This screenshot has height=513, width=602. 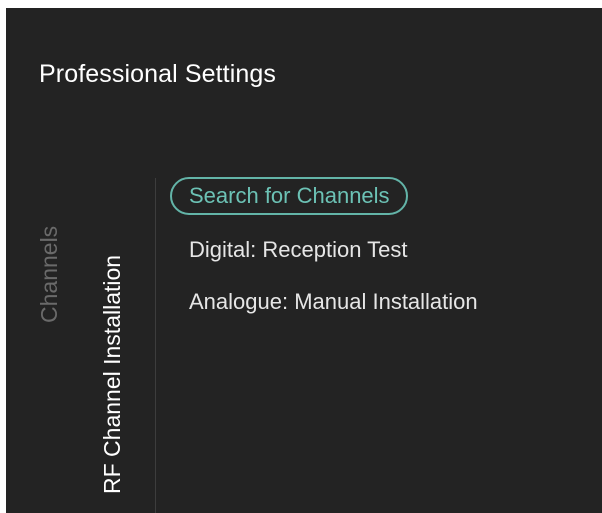 What do you see at coordinates (333, 301) in the screenshot?
I see `menu-item-label: Analogue: Manual Installation` at bounding box center [333, 301].